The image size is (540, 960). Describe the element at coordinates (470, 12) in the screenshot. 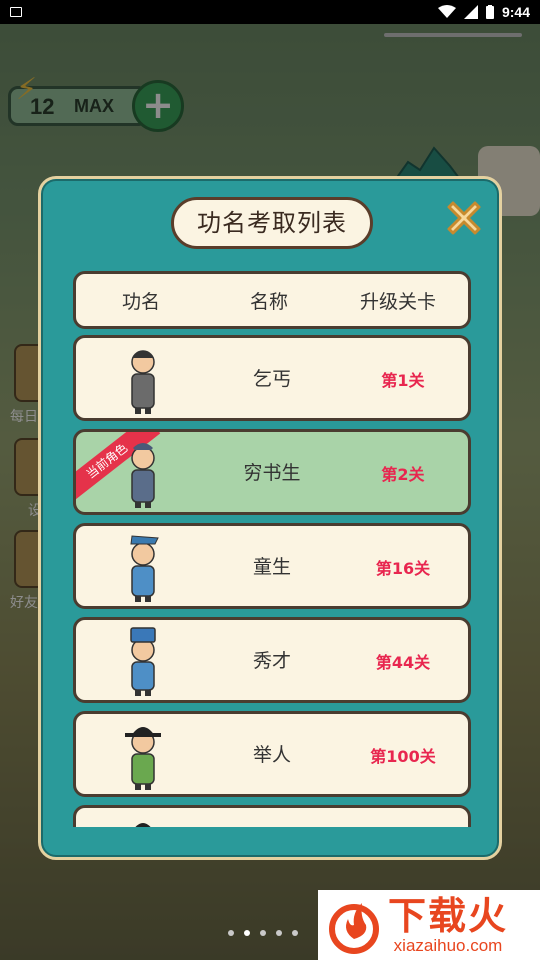

I see `signal-icon` at that location.